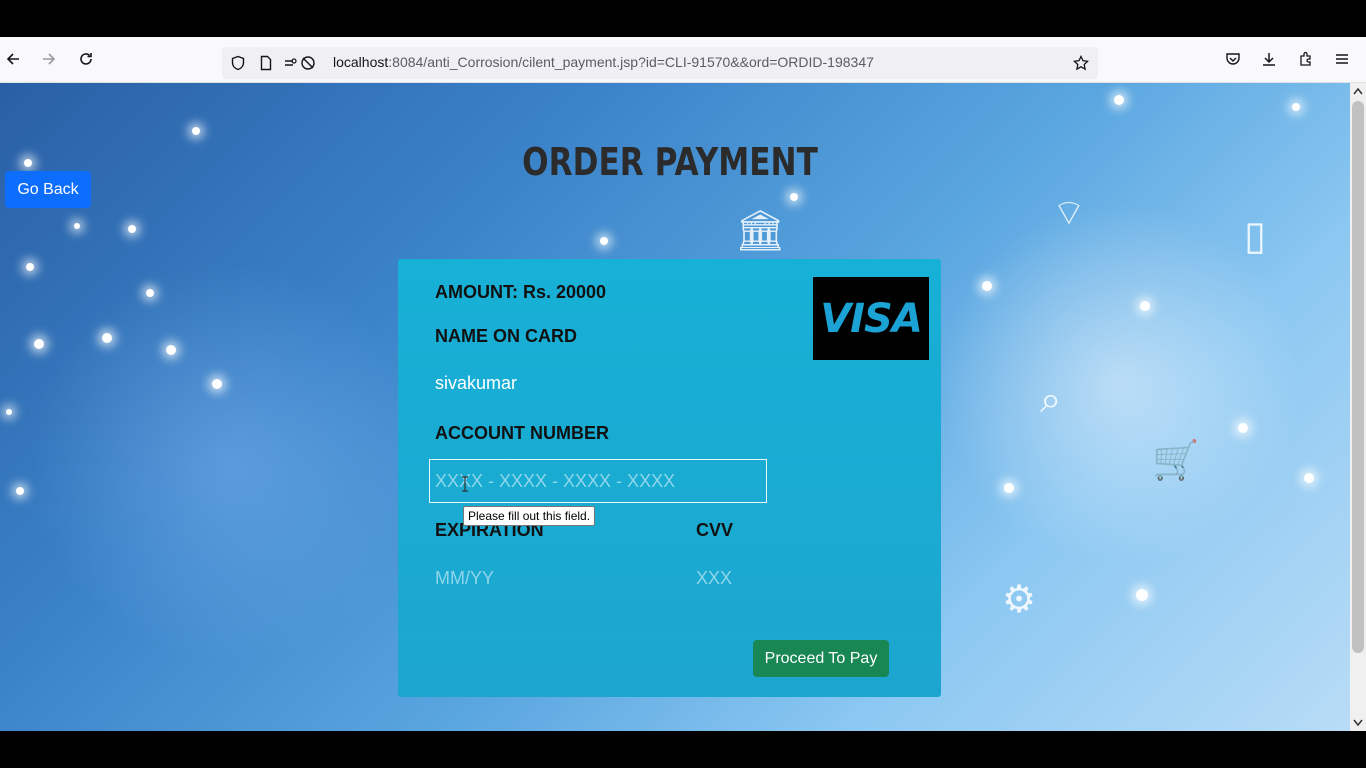 This screenshot has width=1366, height=768. What do you see at coordinates (760, 231) in the screenshot?
I see `bank-icon: 🏛` at bounding box center [760, 231].